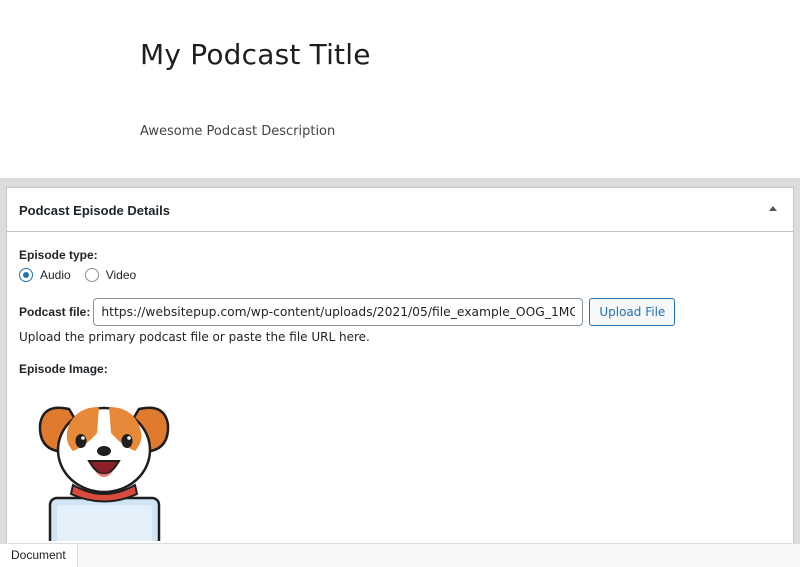  Describe the element at coordinates (400, 210) in the screenshot. I see `metabox-header: Podcast Episode Details` at that location.